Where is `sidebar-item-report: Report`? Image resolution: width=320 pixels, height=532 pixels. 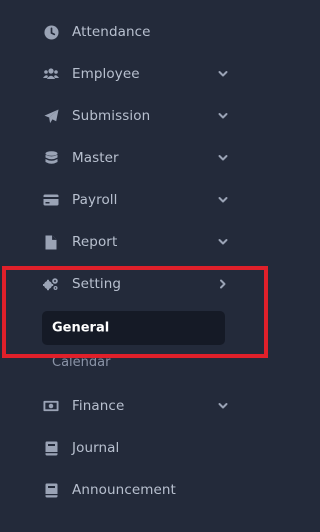
sidebar-item-report: Report is located at coordinates (137, 242).